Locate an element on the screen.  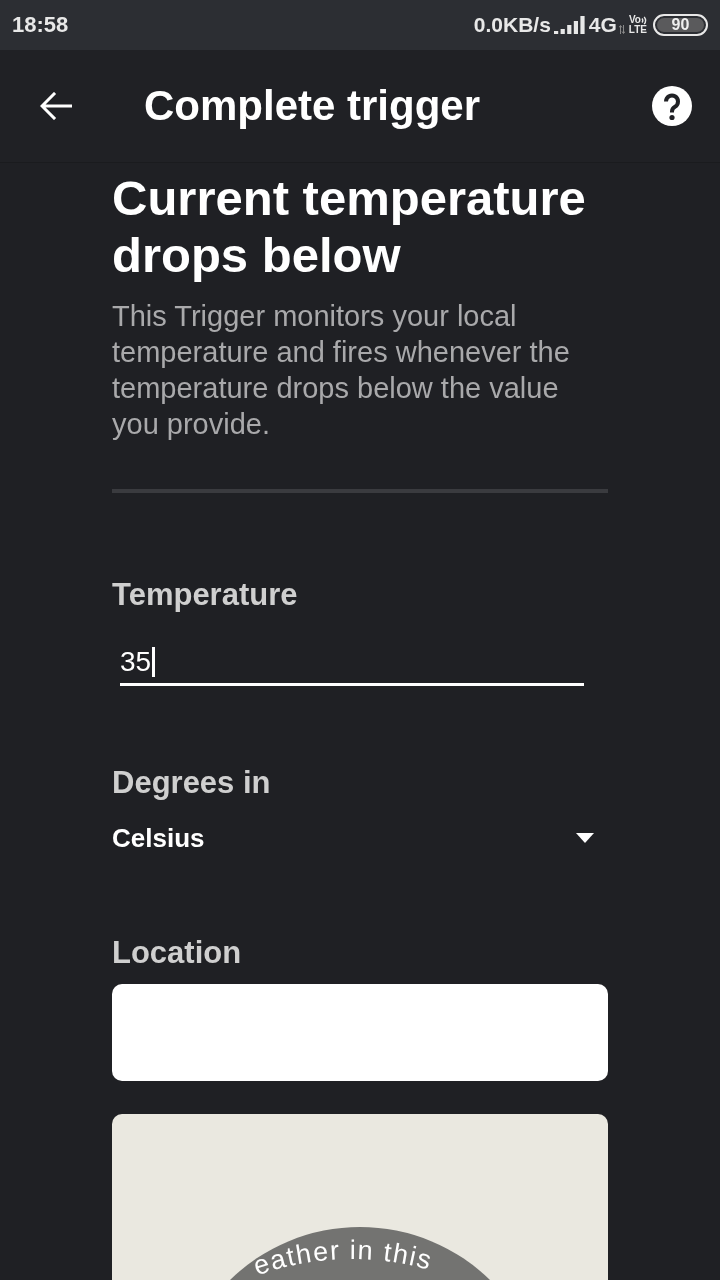
help-icon is located at coordinates (672, 106).